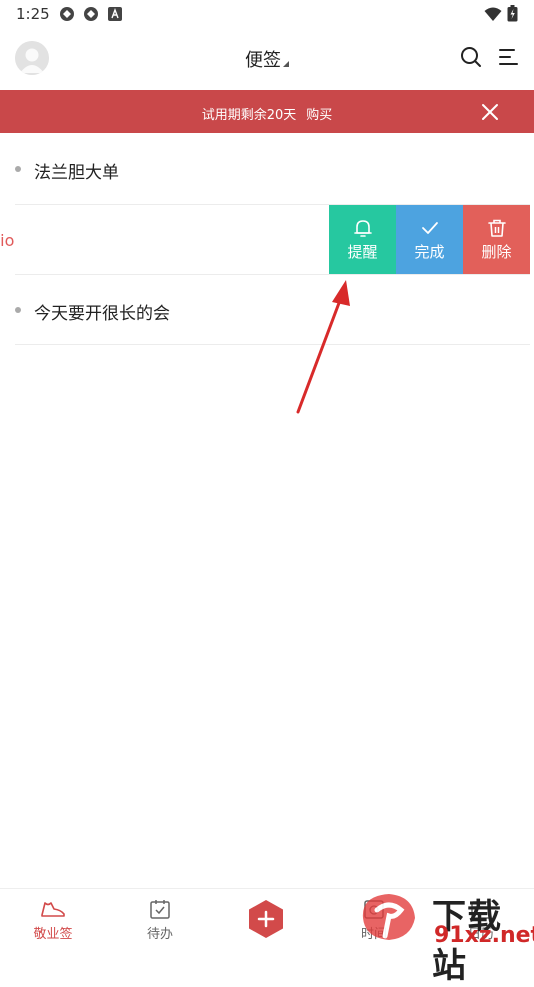 This screenshot has width=534, height=987. What do you see at coordinates (115, 14) in the screenshot?
I see `a-icon` at bounding box center [115, 14].